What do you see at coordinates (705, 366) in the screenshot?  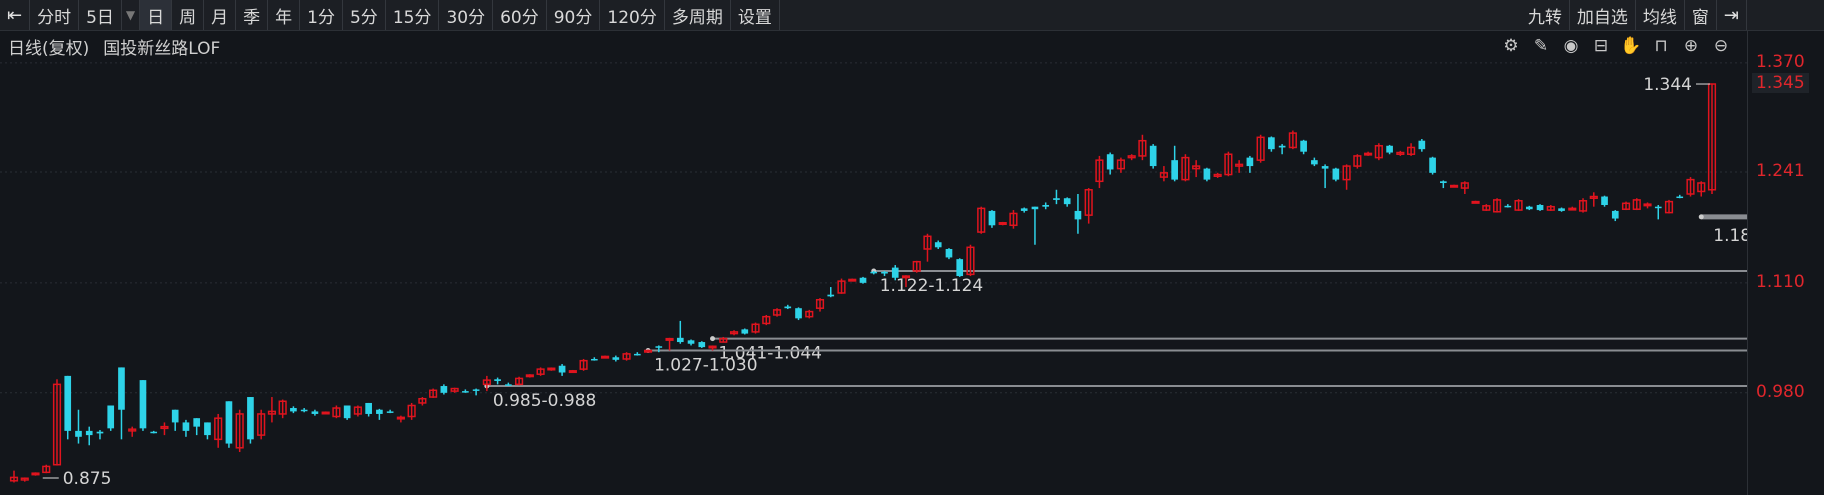 I see `level-label: 1.027-1.030` at bounding box center [705, 366].